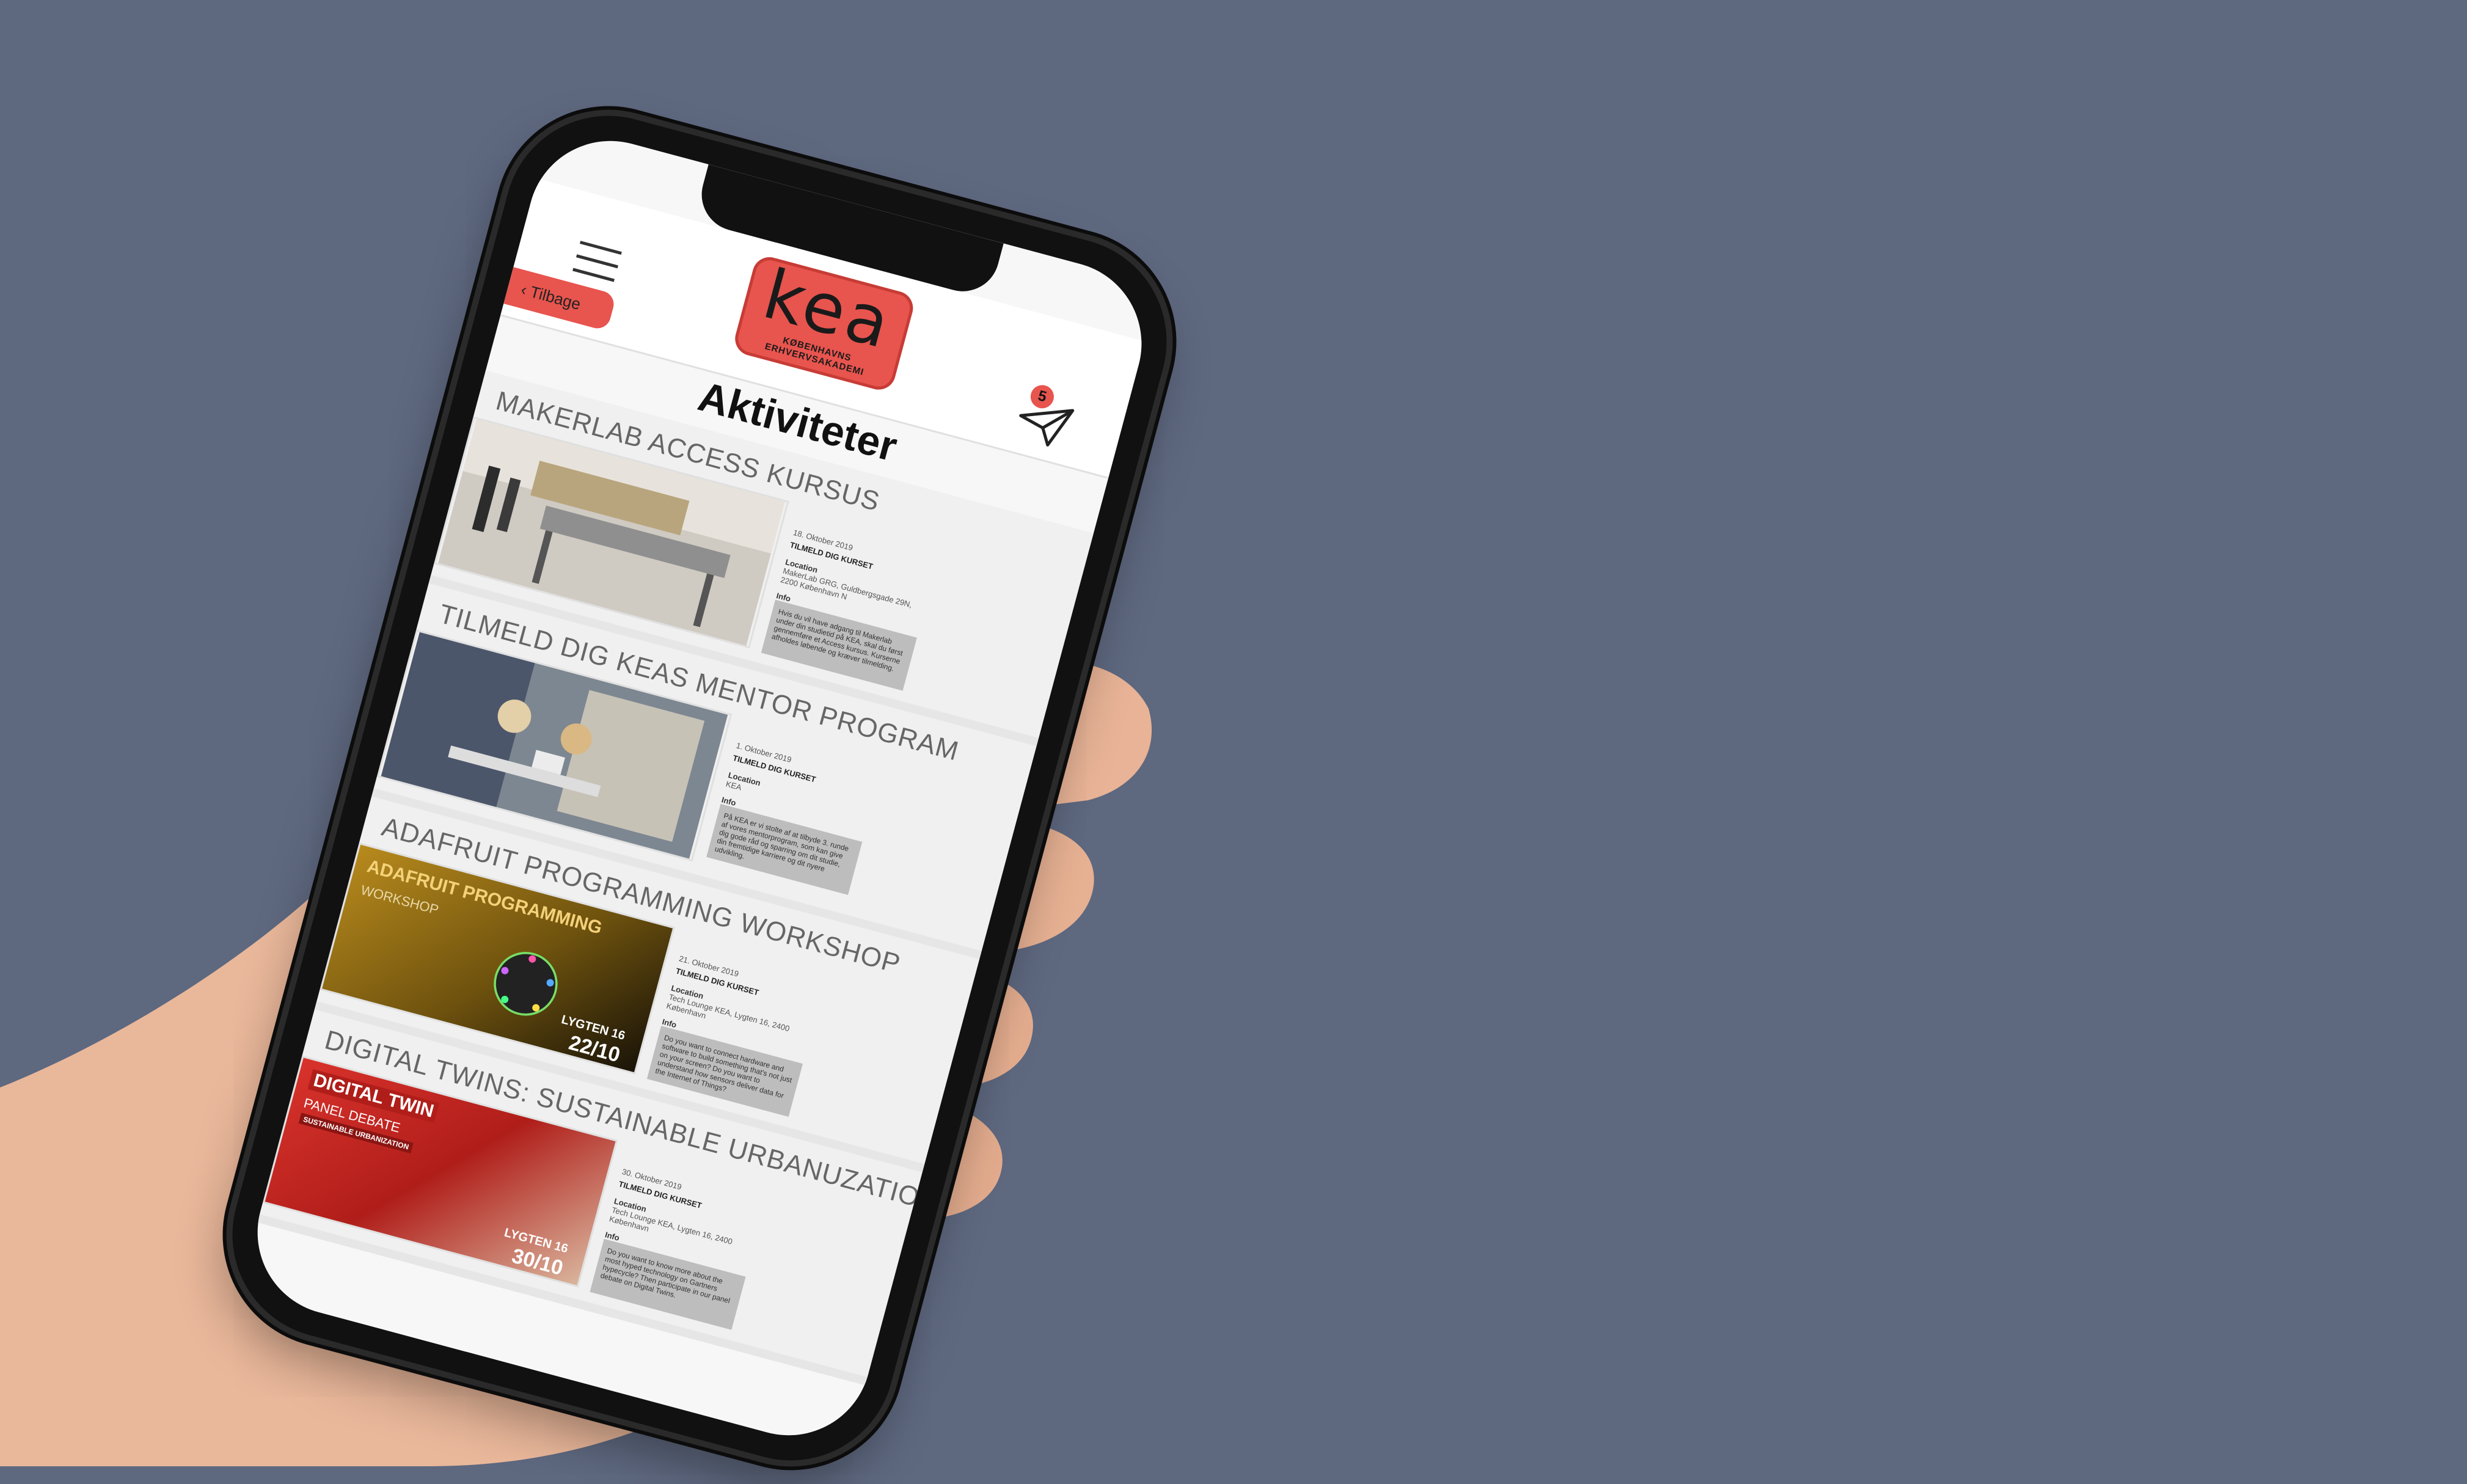 The height and width of the screenshot is (1484, 2467). What do you see at coordinates (597, 264) in the screenshot?
I see `hamburger-menu-icon` at bounding box center [597, 264].